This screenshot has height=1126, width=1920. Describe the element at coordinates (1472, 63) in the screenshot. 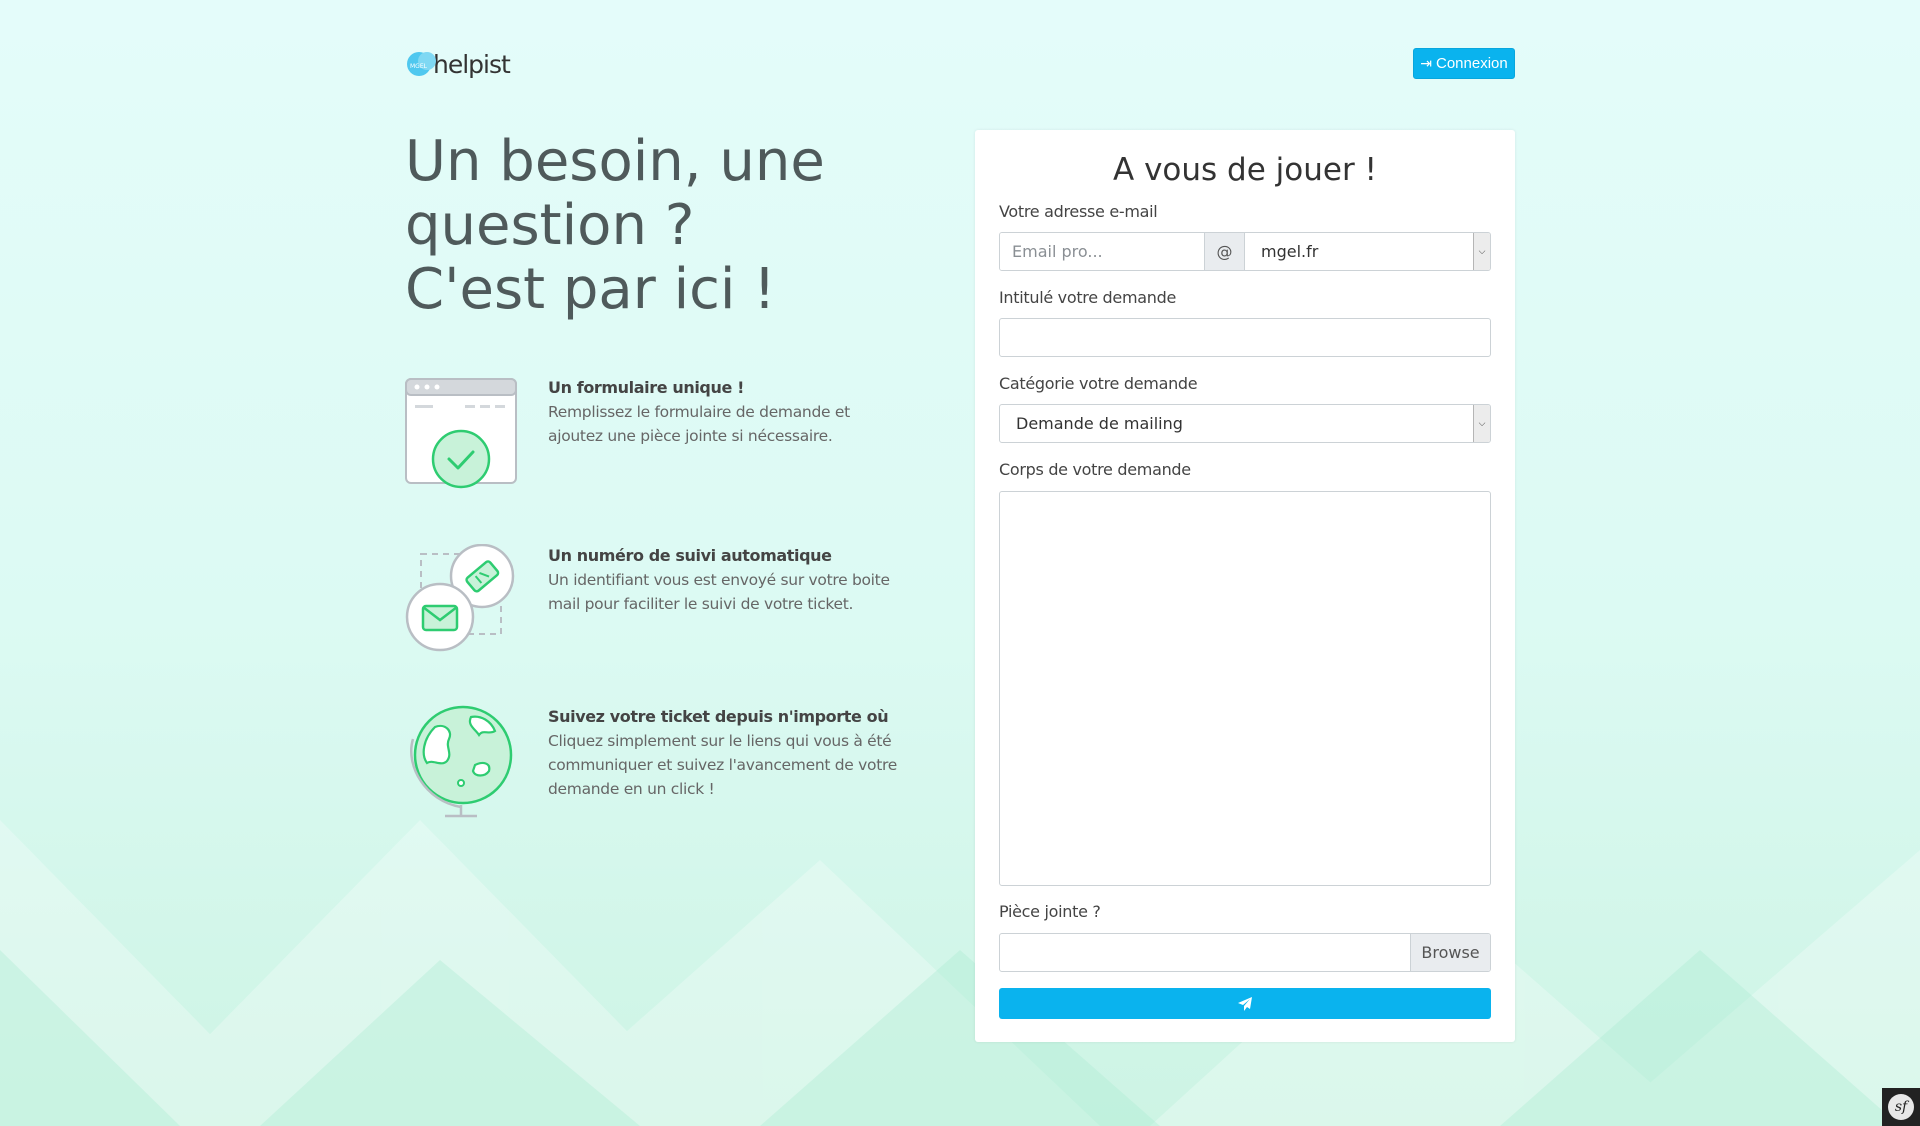

I see `login-label: Connexion` at that location.